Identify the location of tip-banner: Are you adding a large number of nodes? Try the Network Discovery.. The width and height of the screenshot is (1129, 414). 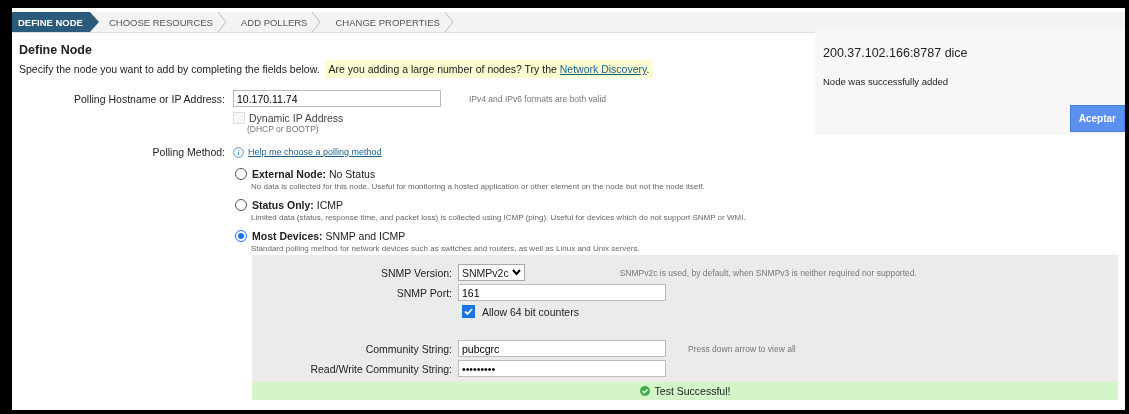
(489, 69).